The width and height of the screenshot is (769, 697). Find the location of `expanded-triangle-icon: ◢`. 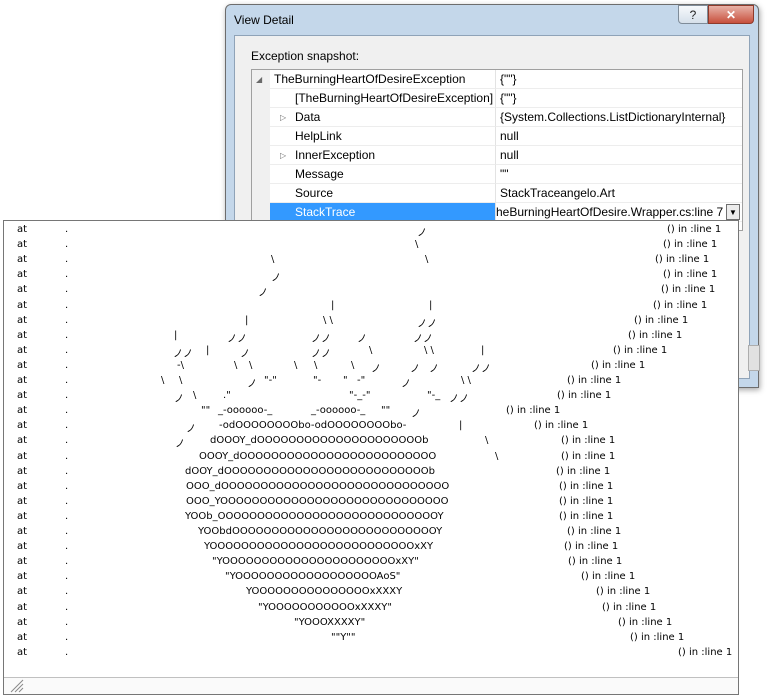

expanded-triangle-icon: ◢ is located at coordinates (259, 79).